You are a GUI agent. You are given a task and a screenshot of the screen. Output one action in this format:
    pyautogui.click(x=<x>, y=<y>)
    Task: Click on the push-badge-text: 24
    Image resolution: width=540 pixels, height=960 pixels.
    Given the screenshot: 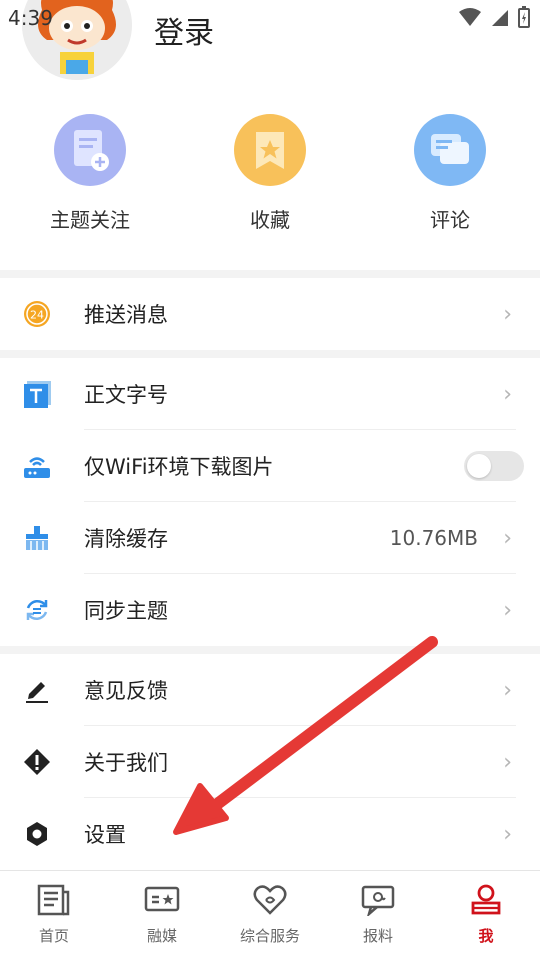 What is the action you would take?
    pyautogui.click(x=37, y=315)
    